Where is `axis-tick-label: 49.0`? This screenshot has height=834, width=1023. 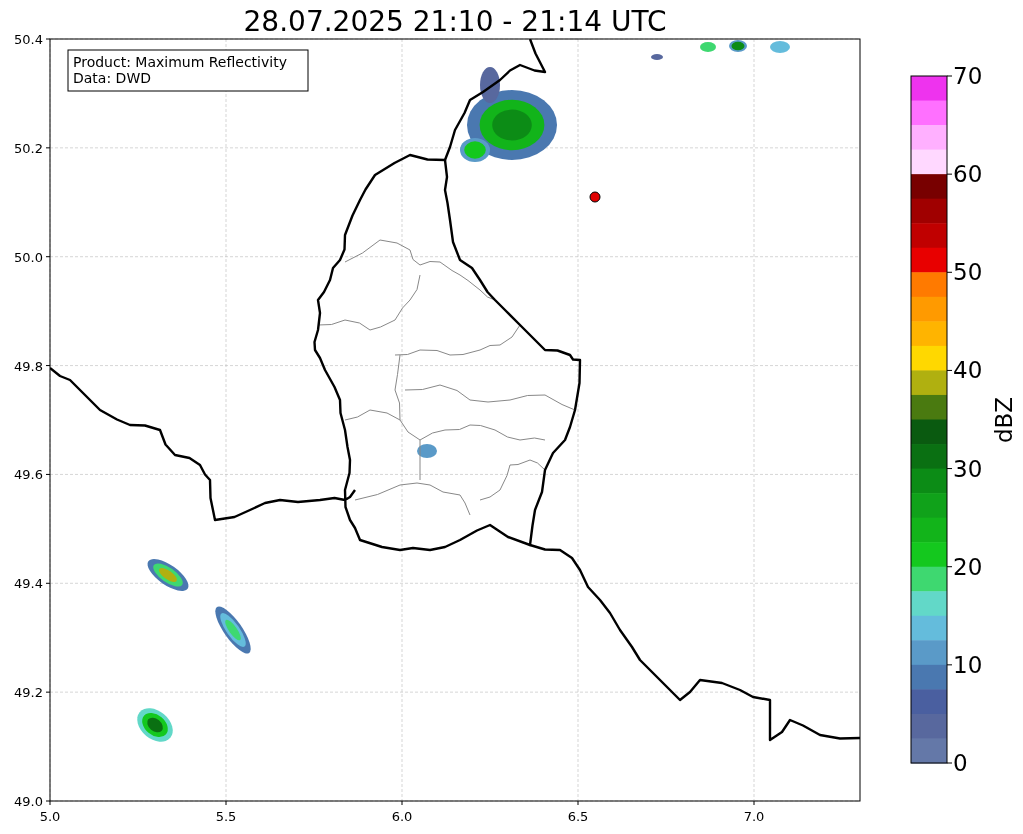 axis-tick-label: 49.0 is located at coordinates (28, 801).